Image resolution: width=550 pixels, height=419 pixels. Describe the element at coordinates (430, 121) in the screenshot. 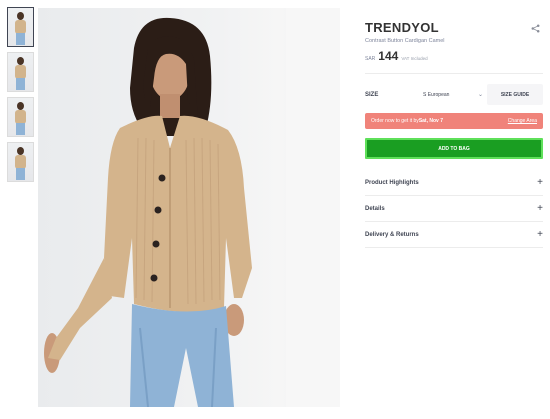

I see `delivery-date: Sat, Nov 7` at that location.